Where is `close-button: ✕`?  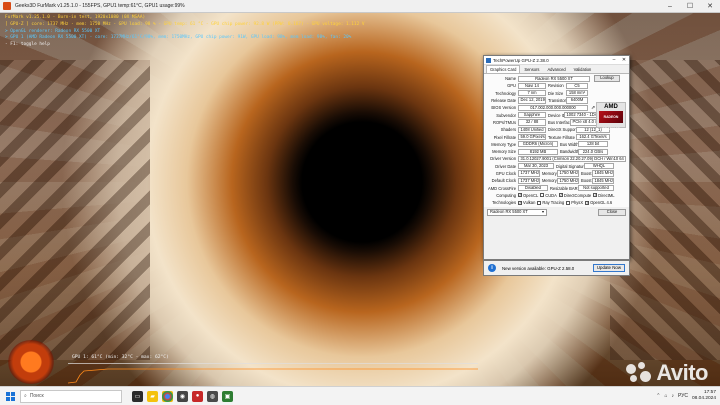
close-button: ✕ is located at coordinates (710, 6).